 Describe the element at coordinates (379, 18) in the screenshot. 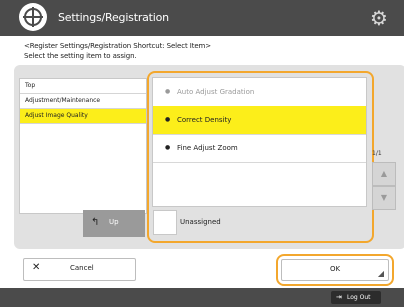

I see `gear-icon: ⚙` at that location.